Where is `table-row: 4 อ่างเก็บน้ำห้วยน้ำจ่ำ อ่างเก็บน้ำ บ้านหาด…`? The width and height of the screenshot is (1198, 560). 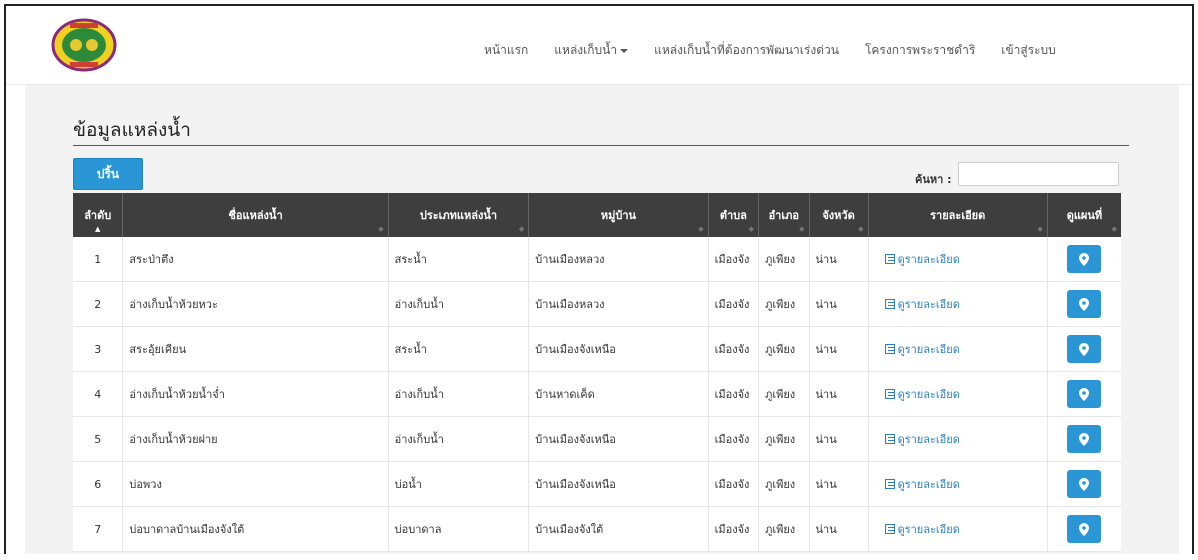 table-row: 4 อ่างเก็บน้ำห้วยน้ำจ่ำ อ่างเก็บน้ำ บ้านหาด… is located at coordinates (597, 394).